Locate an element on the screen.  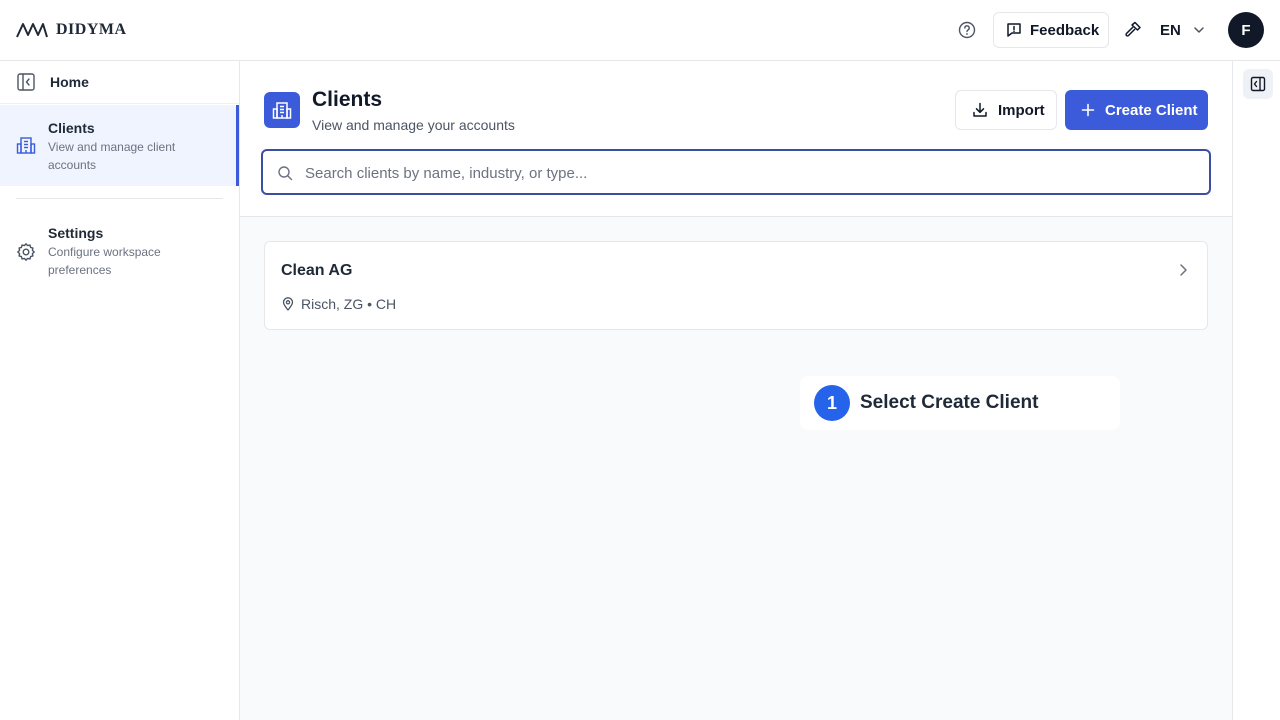
feedback-button: Feedback is located at coordinates (1051, 30).